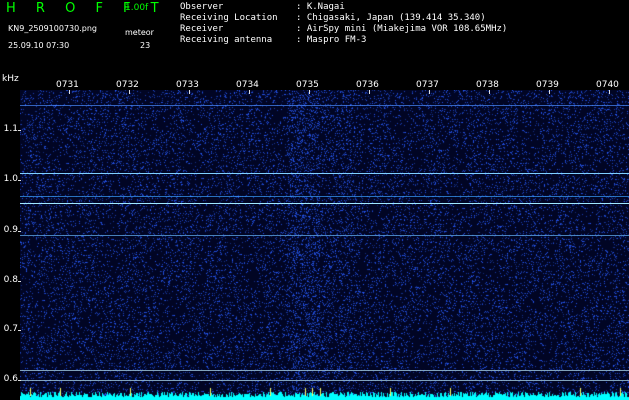 The width and height of the screenshot is (629, 400). I want to click on y-tick-label: 1.1, so click(10, 129).